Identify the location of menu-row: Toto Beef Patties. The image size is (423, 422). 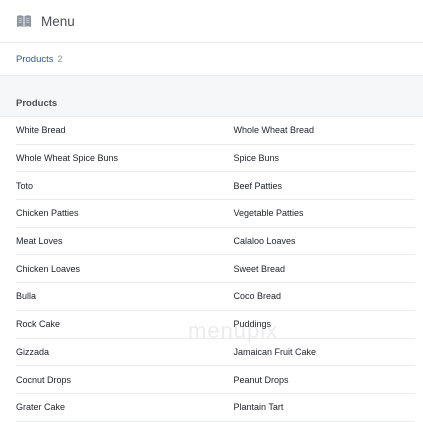
(211, 186).